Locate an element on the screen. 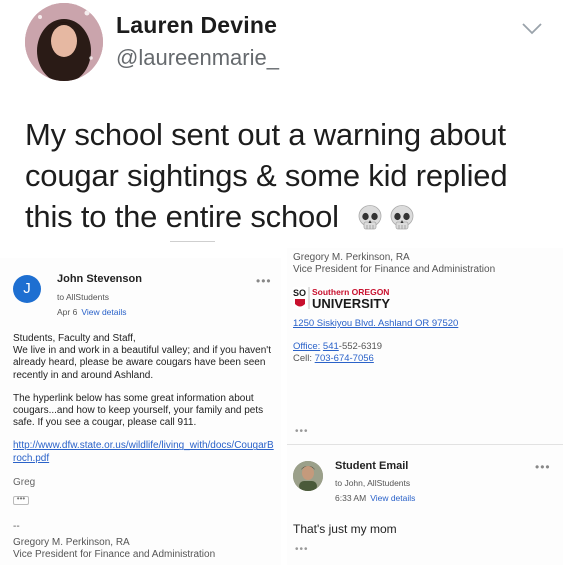  office-phone: Office: 541-552-6319 is located at coordinates (337, 346).